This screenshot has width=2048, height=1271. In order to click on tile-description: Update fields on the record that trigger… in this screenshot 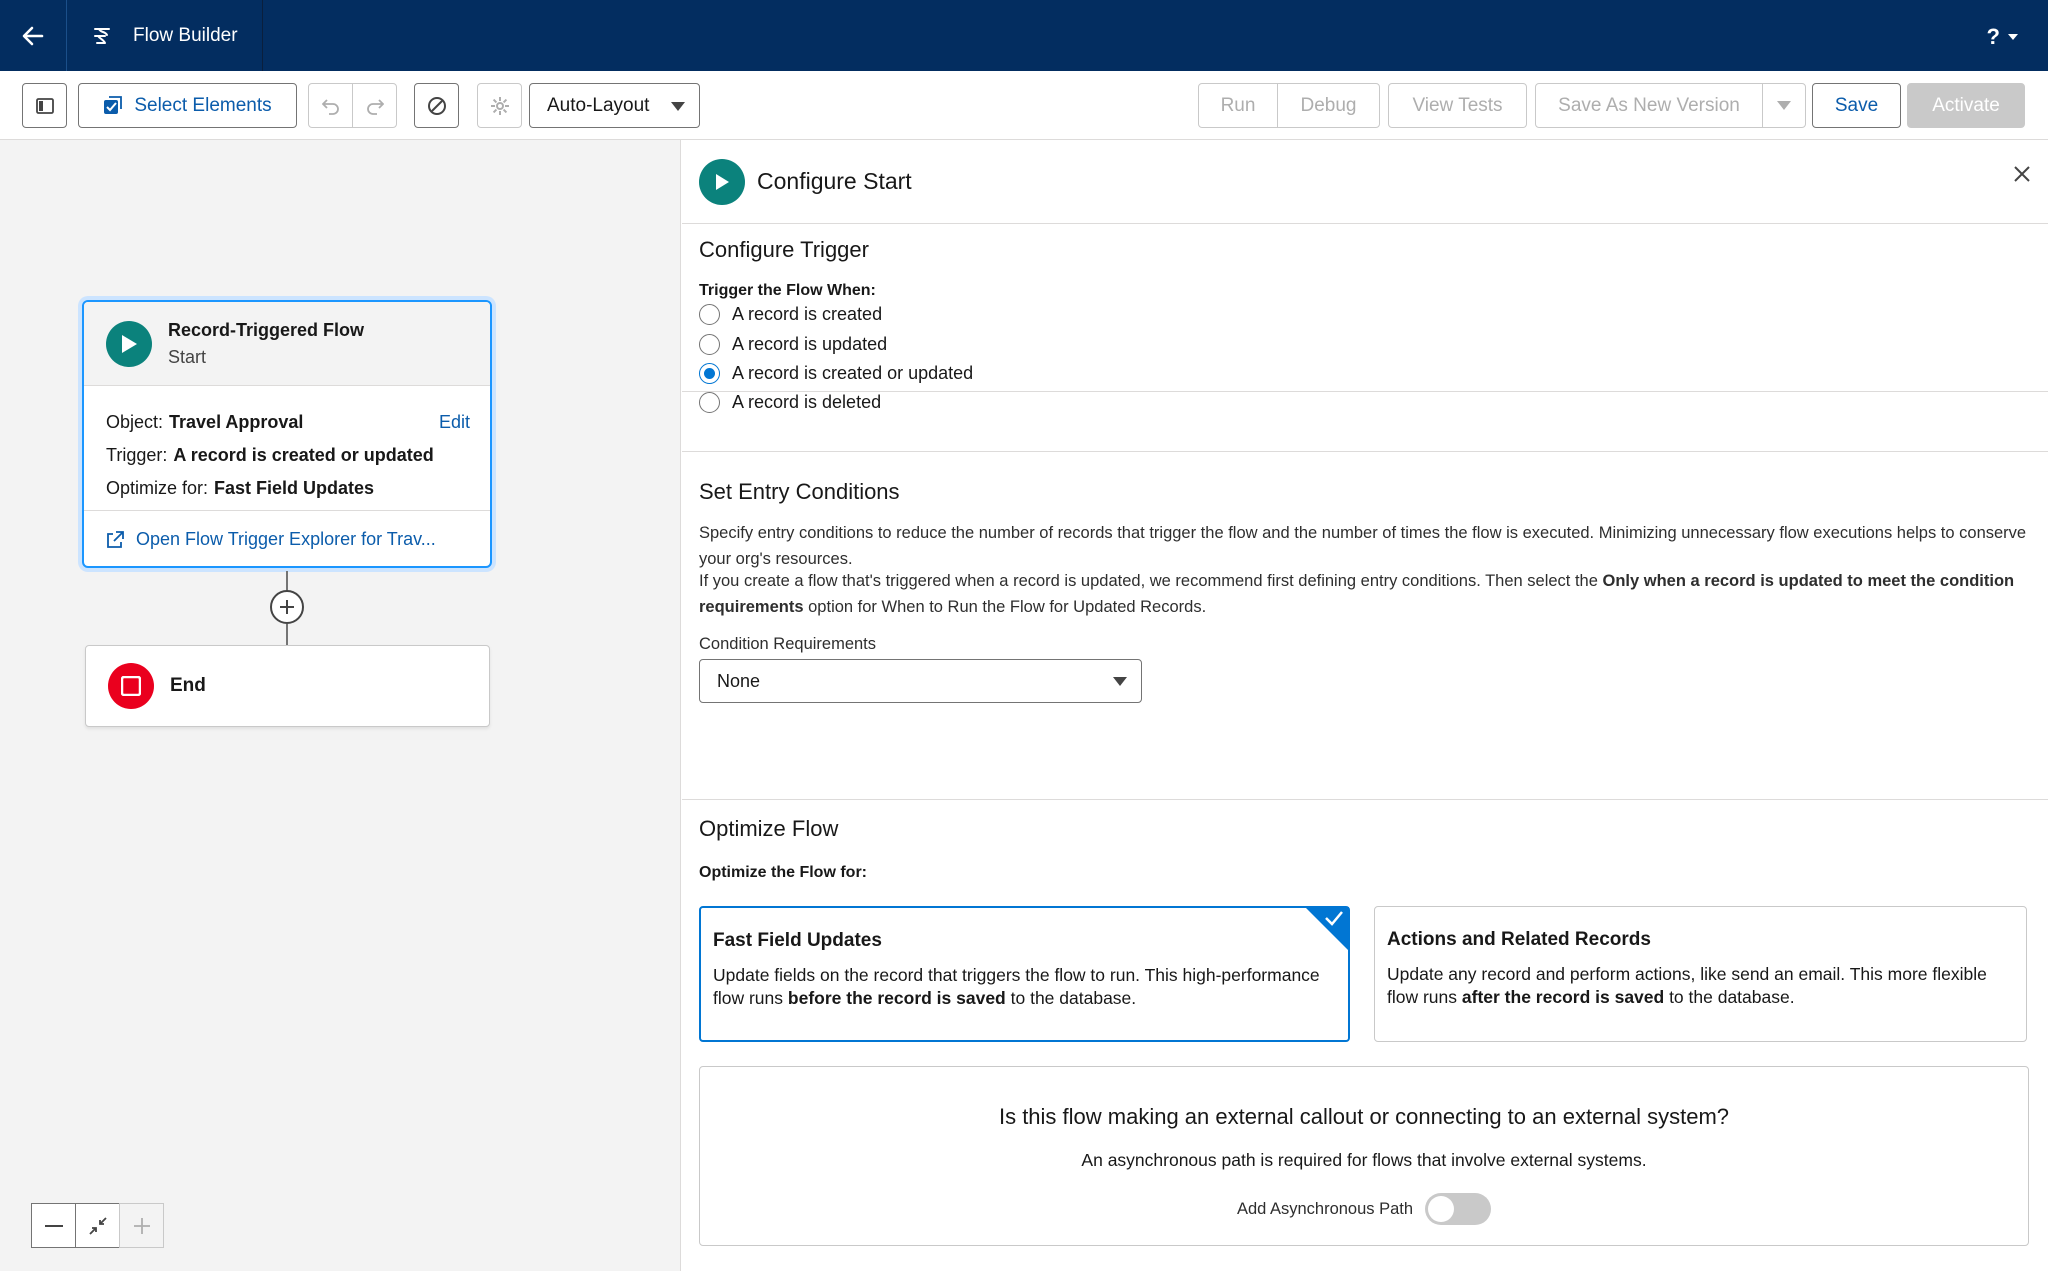, I will do `click(1024, 987)`.